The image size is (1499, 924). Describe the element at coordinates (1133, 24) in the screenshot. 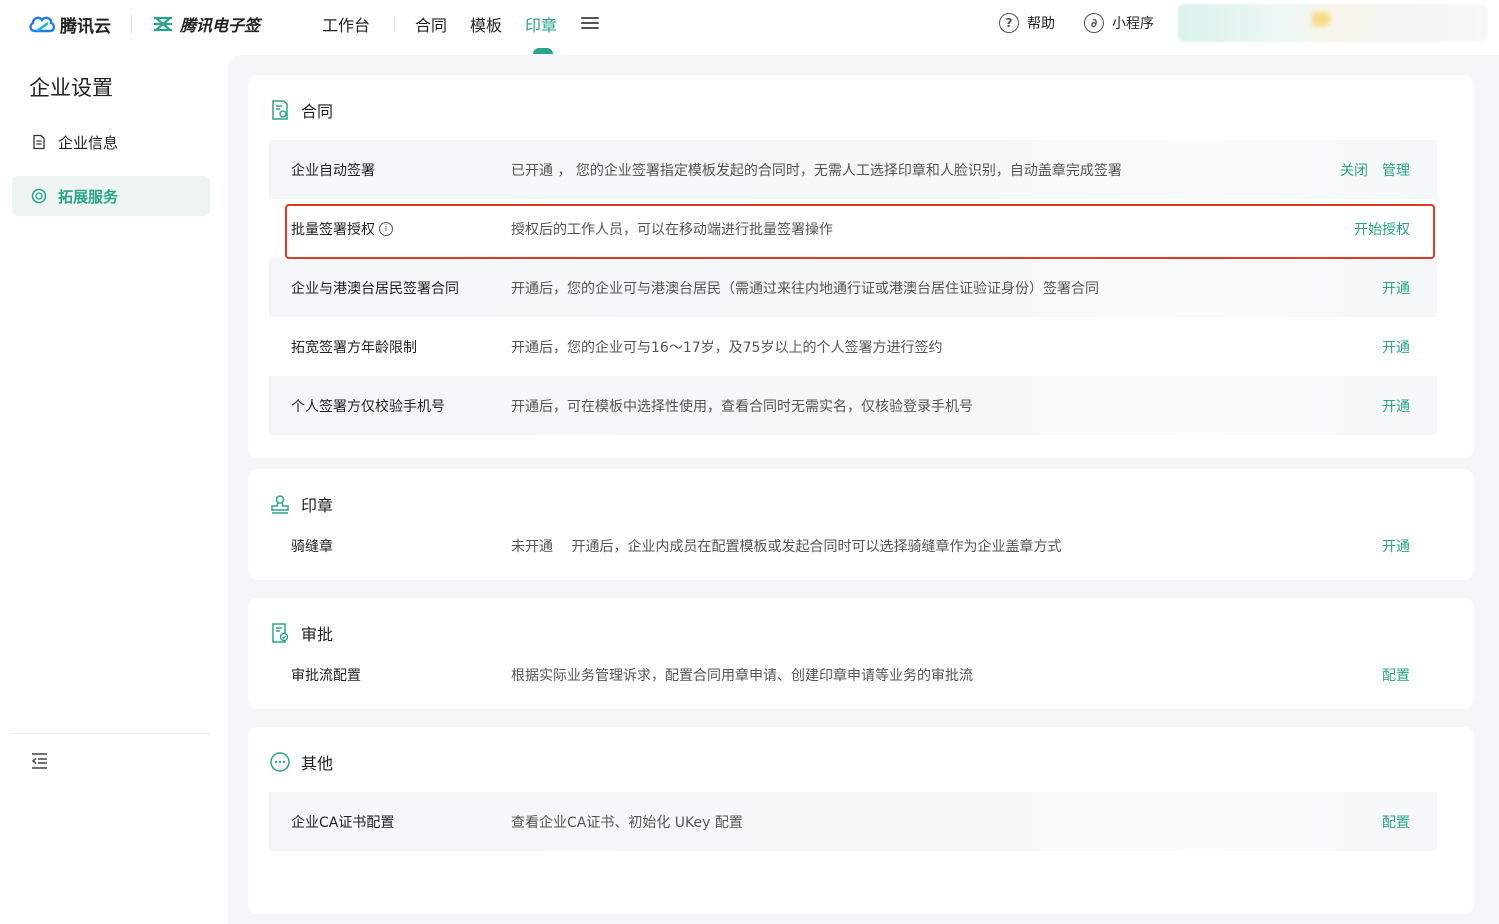

I see `mini-program-label: 小程序` at that location.